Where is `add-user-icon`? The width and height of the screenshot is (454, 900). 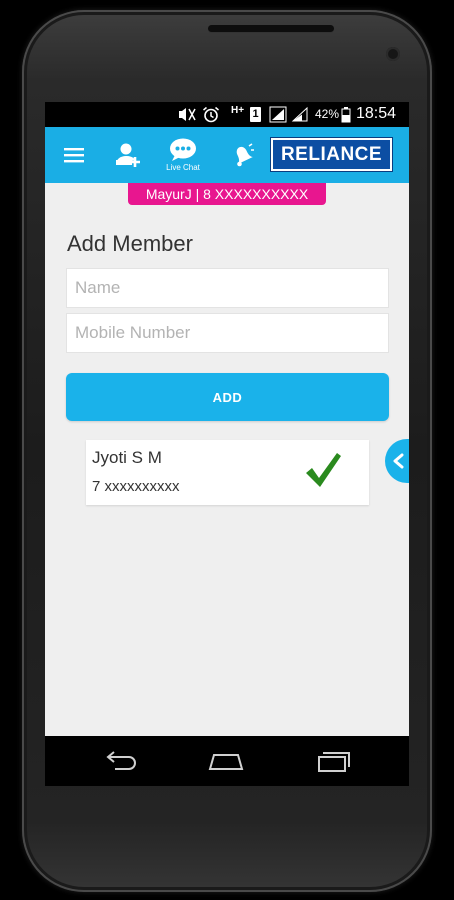
add-user-icon is located at coordinates (128, 155).